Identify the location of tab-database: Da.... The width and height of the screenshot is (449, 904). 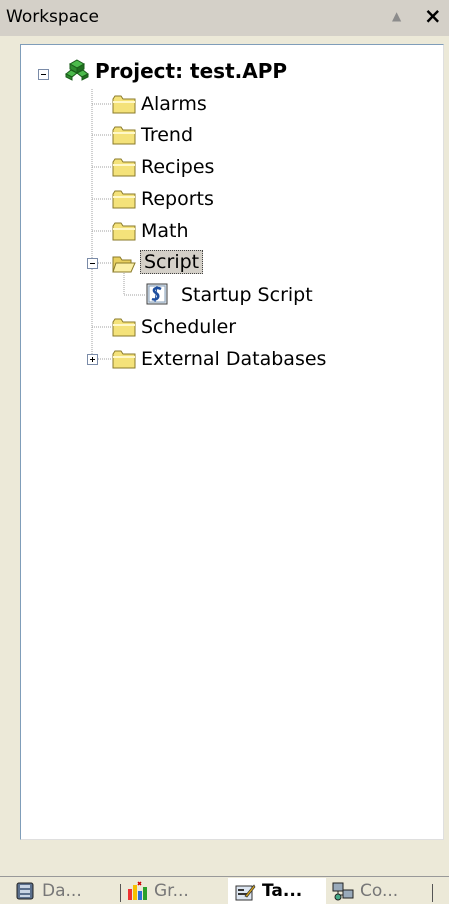
(48, 891).